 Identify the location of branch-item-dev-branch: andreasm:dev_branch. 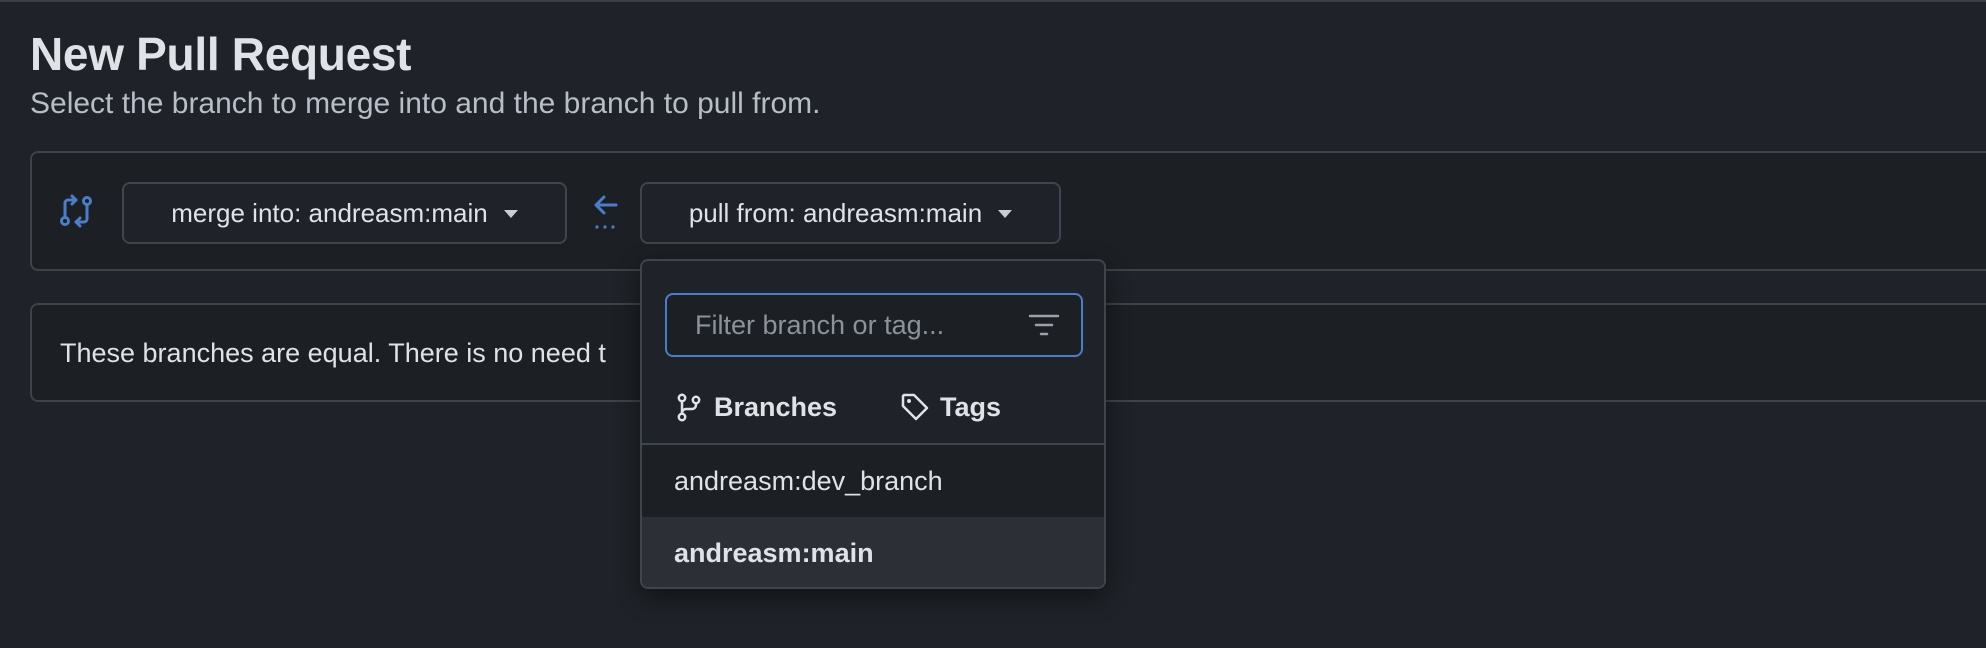
(873, 481).